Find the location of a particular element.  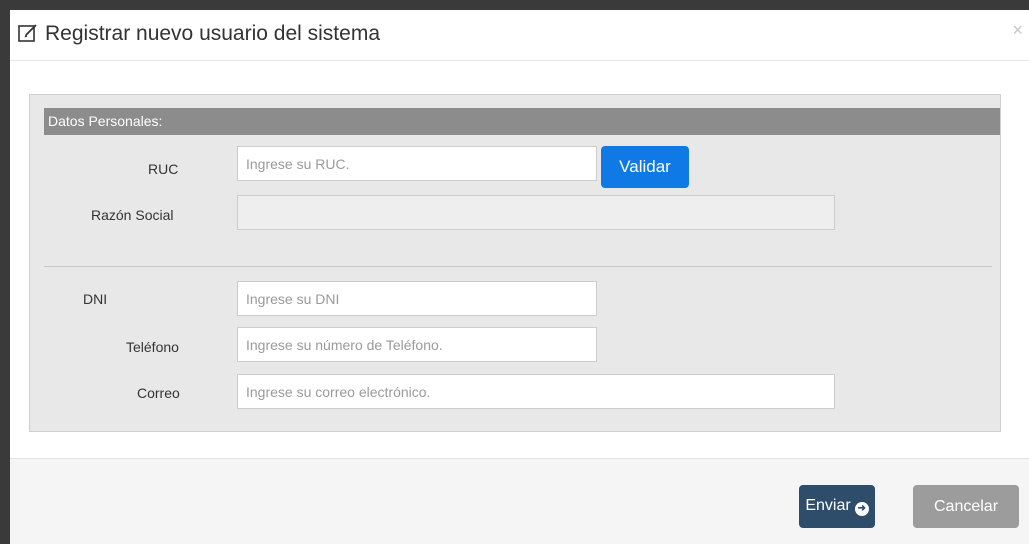

close-icon: × is located at coordinates (1017, 30).